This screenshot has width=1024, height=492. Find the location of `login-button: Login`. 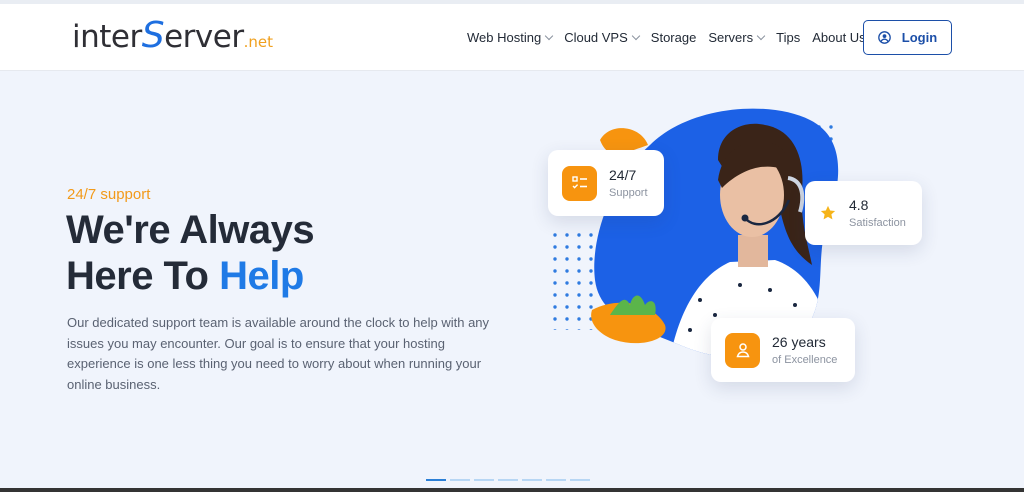

login-button: Login is located at coordinates (907, 37).